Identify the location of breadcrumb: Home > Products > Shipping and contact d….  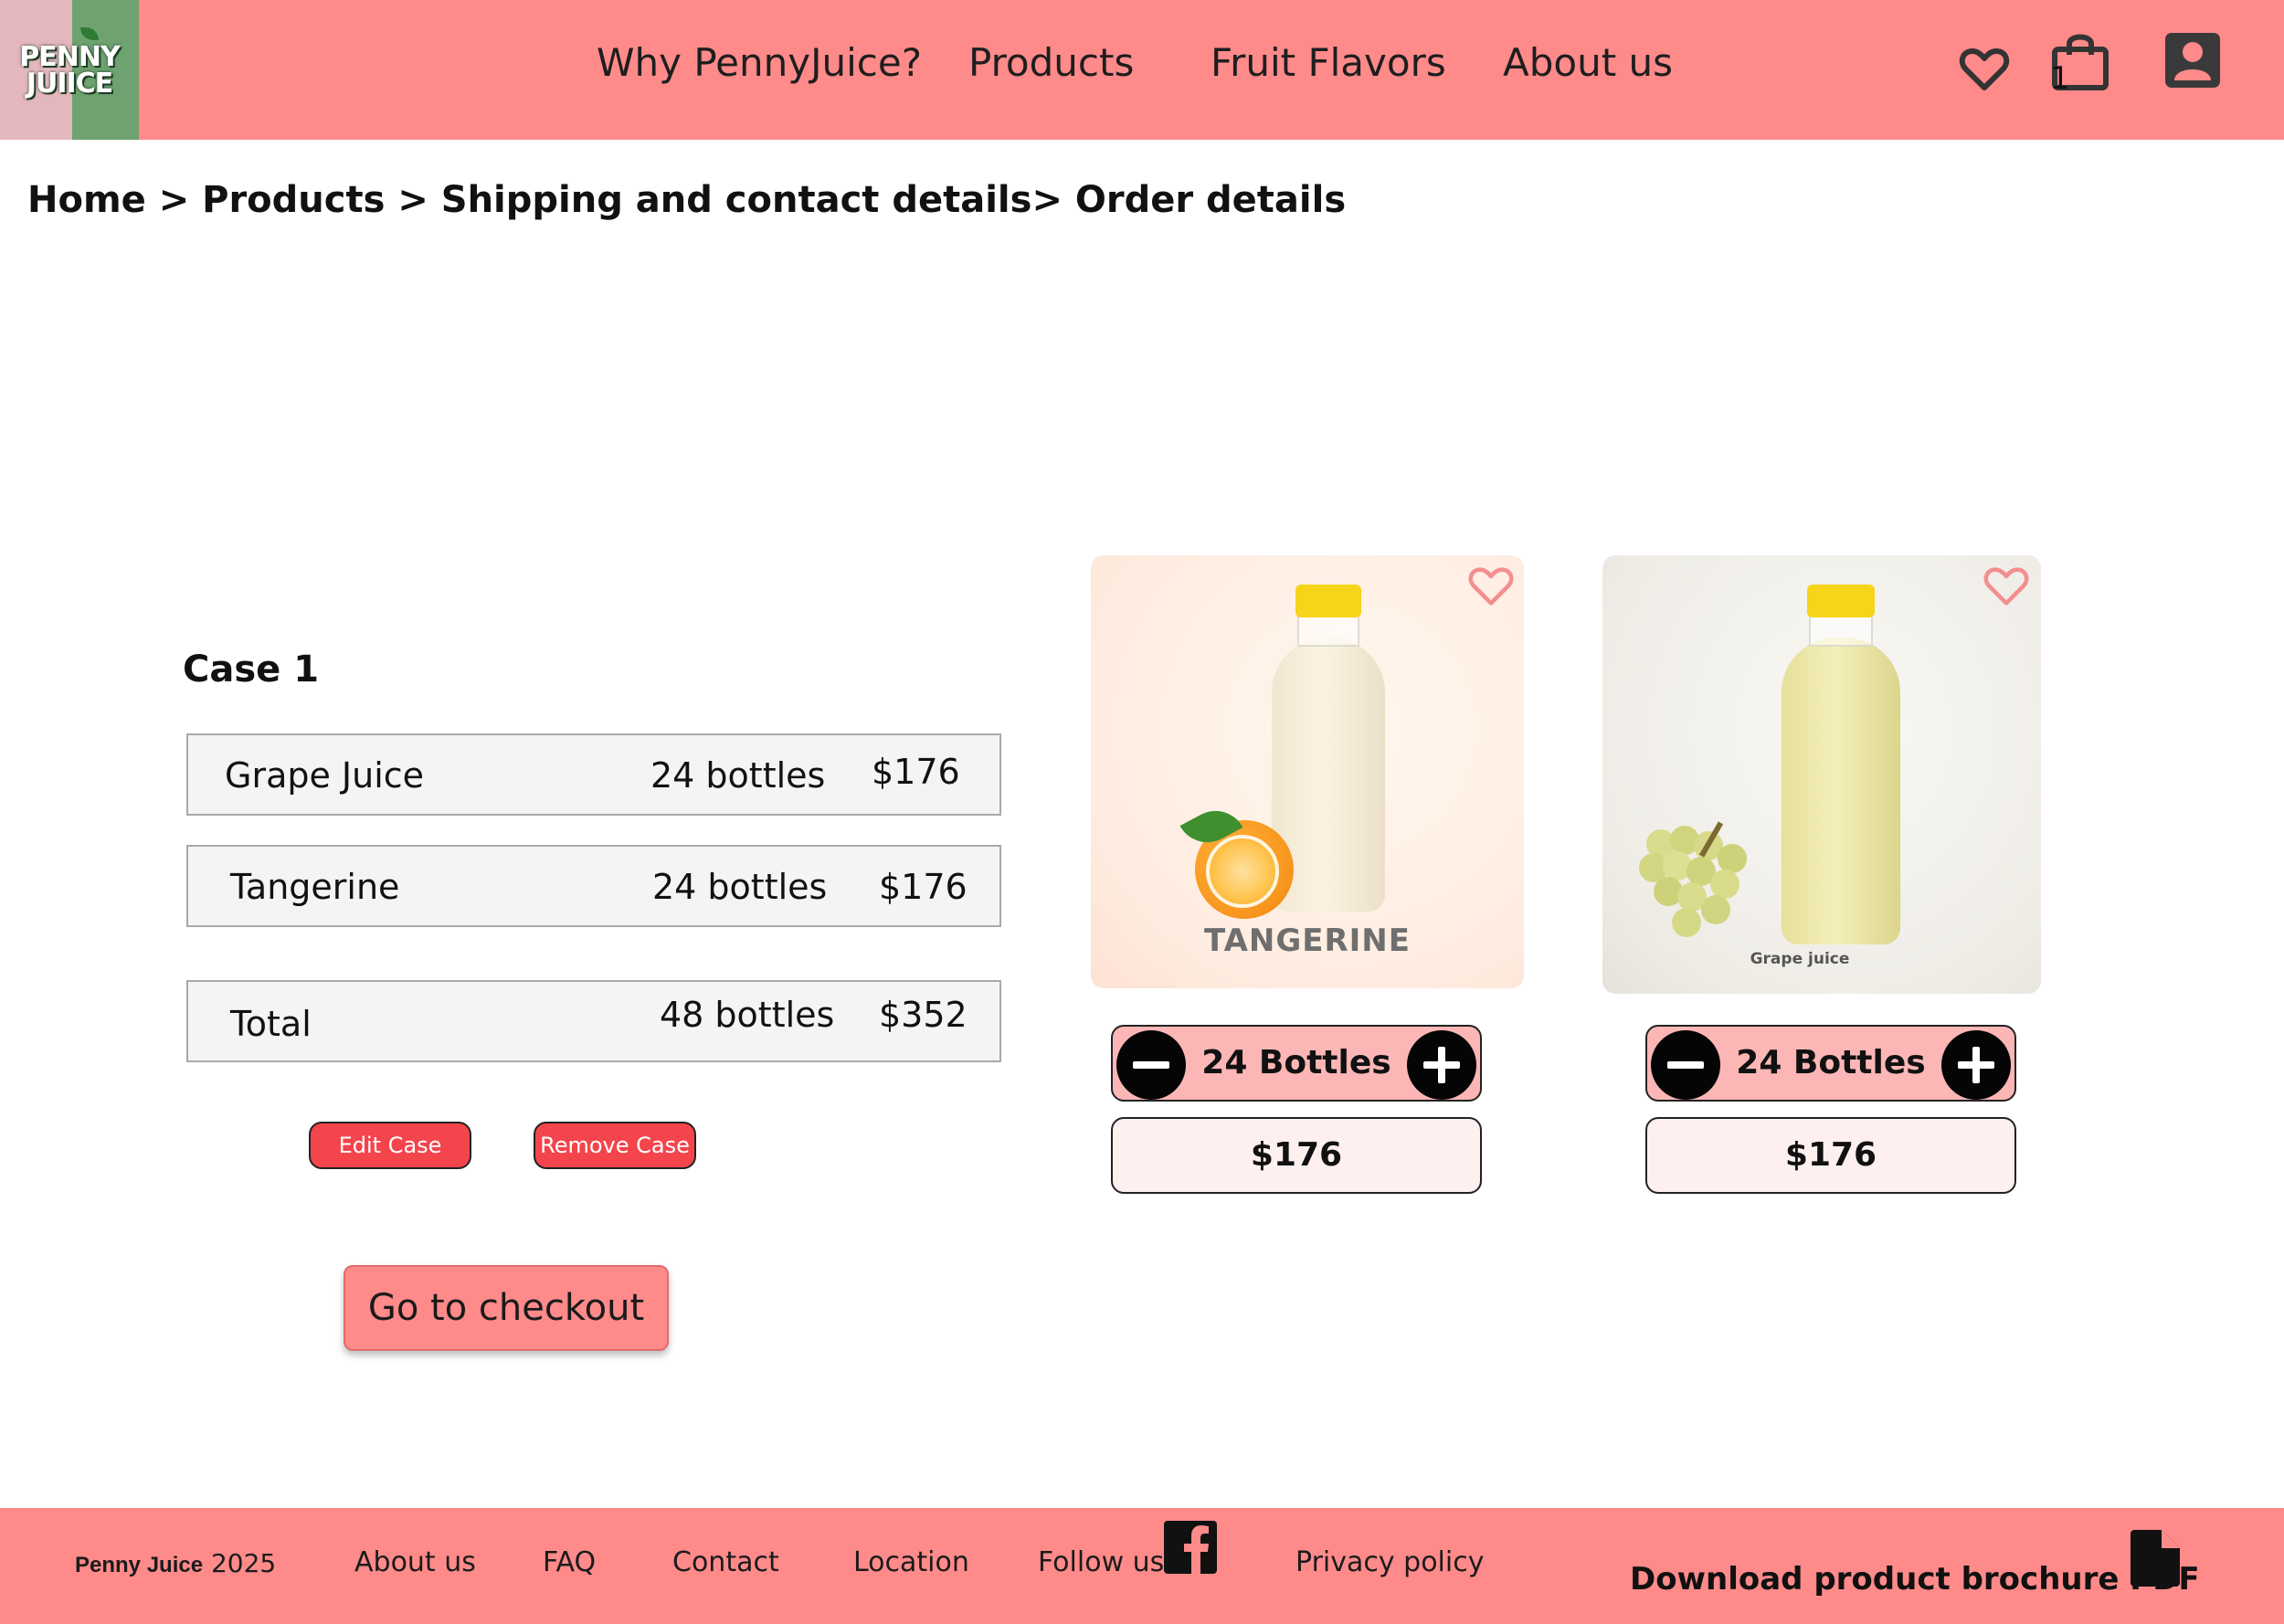
(686, 200).